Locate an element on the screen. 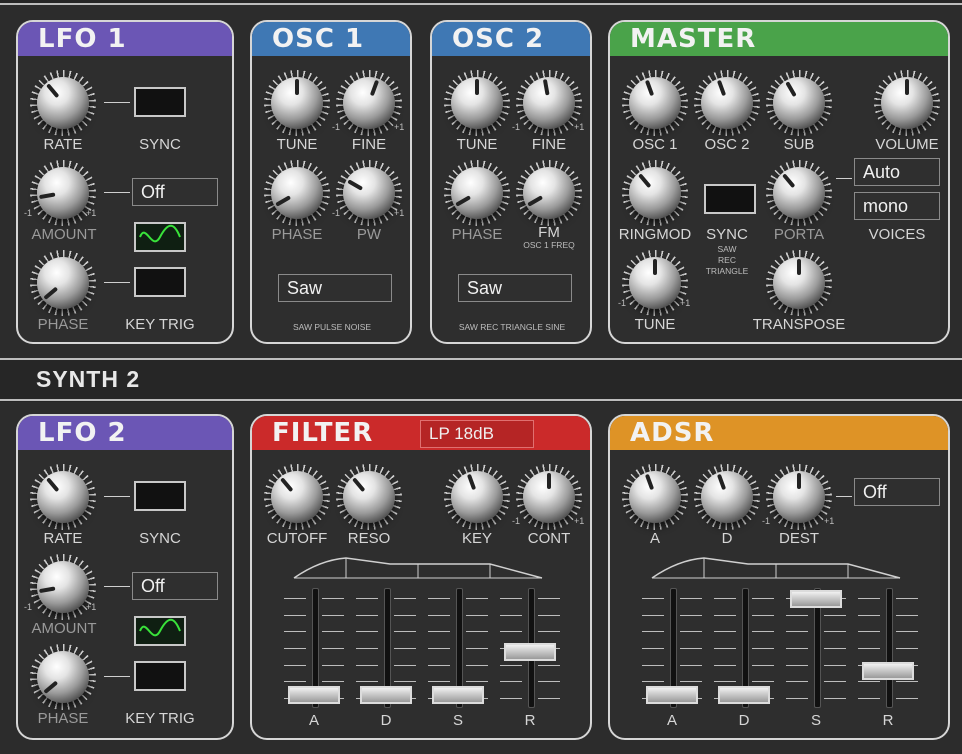  osc2-fine-min: -1 is located at coordinates (516, 127).